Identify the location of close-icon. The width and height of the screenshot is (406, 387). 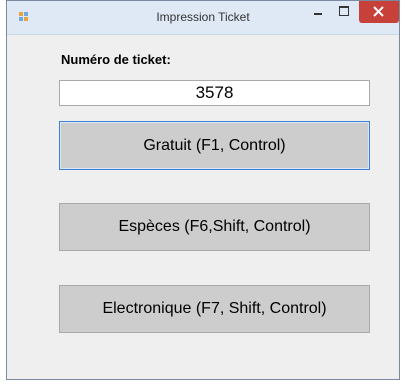
(378, 11).